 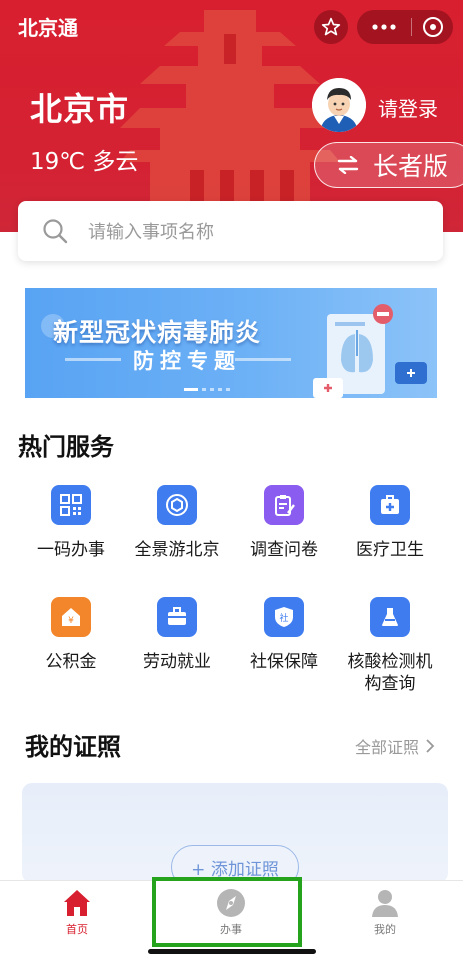 I want to click on close-button, so click(x=432, y=27).